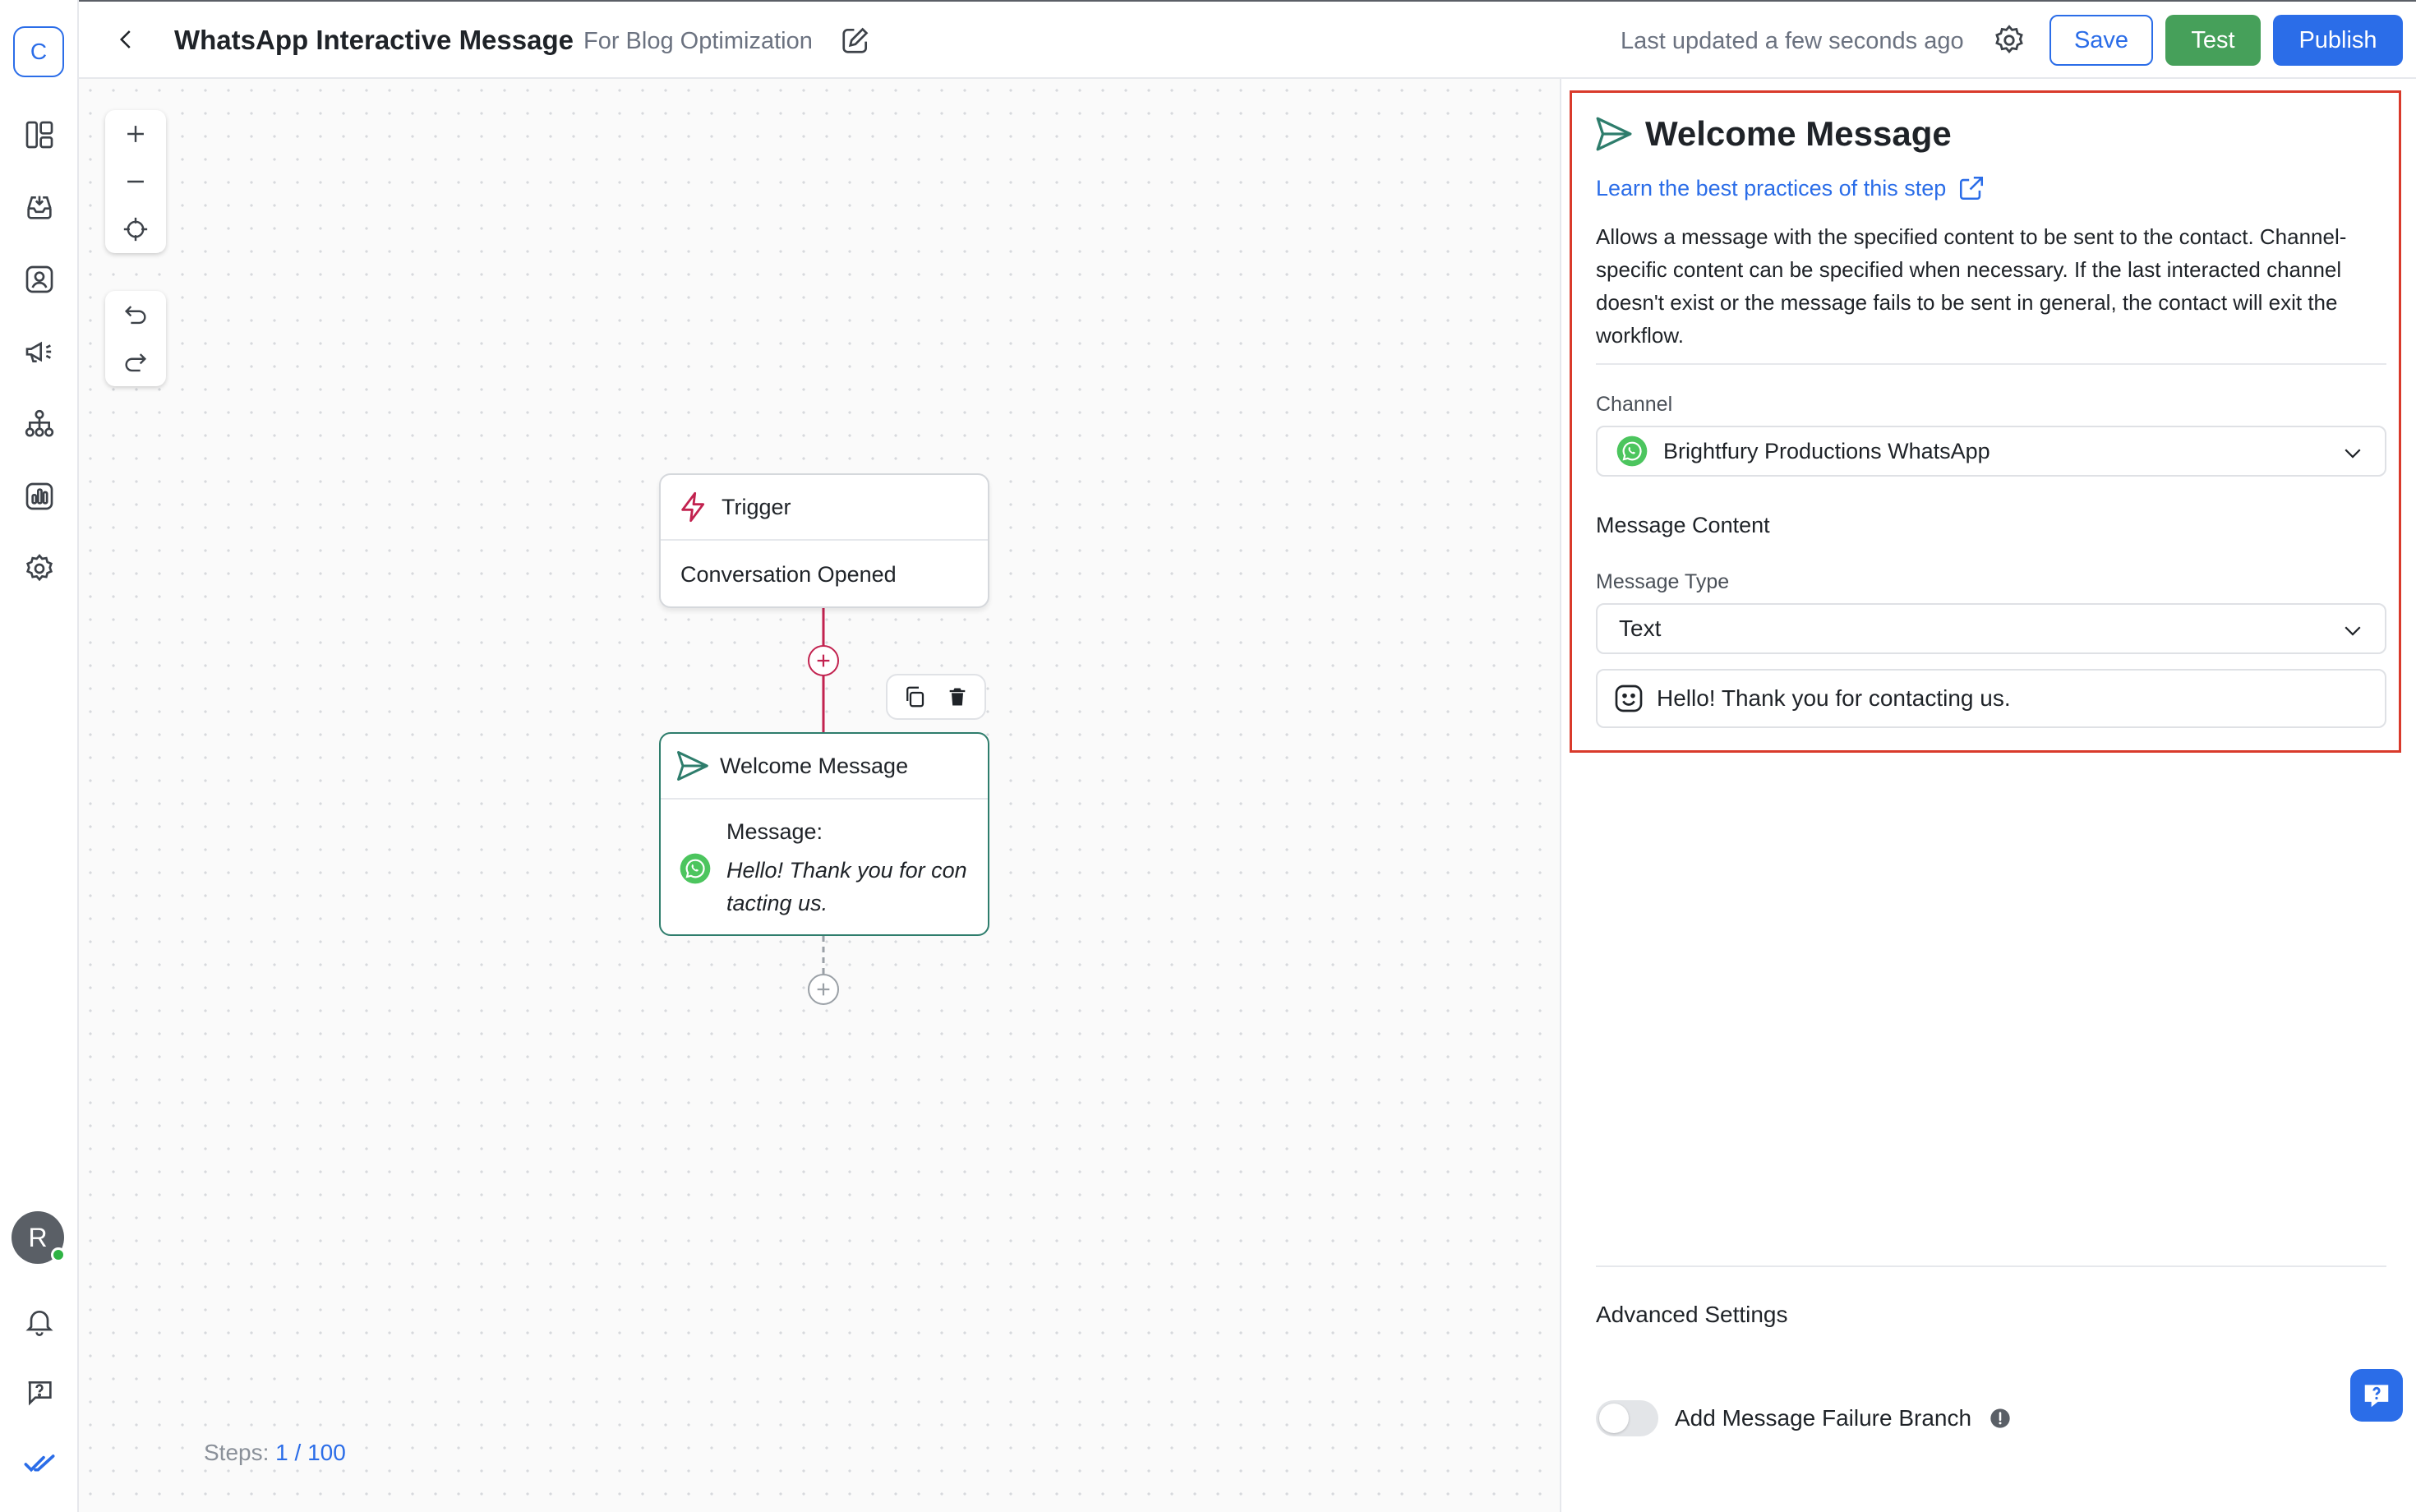 The image size is (2416, 1512). I want to click on external-link-icon, so click(1972, 189).